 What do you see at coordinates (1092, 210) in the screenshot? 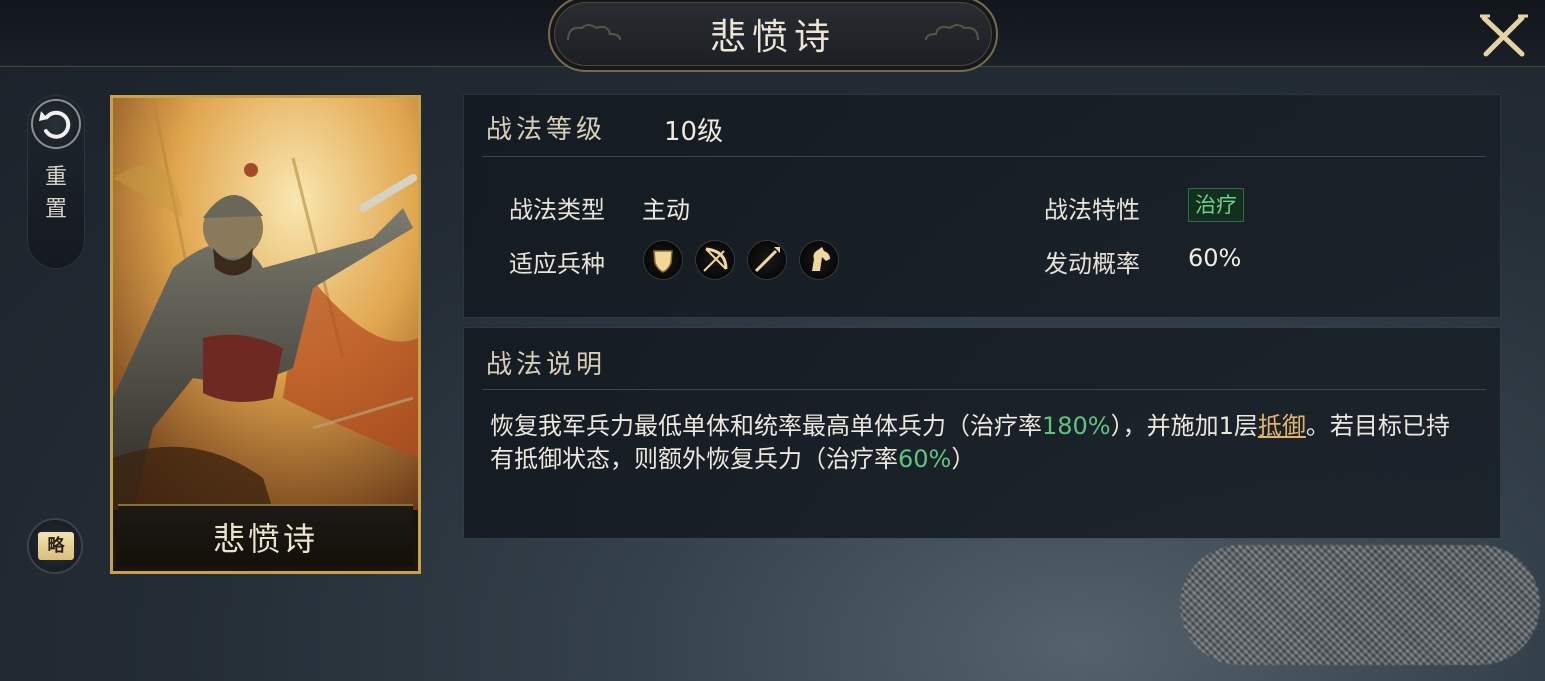
I see `trait-label: 战法特性` at bounding box center [1092, 210].